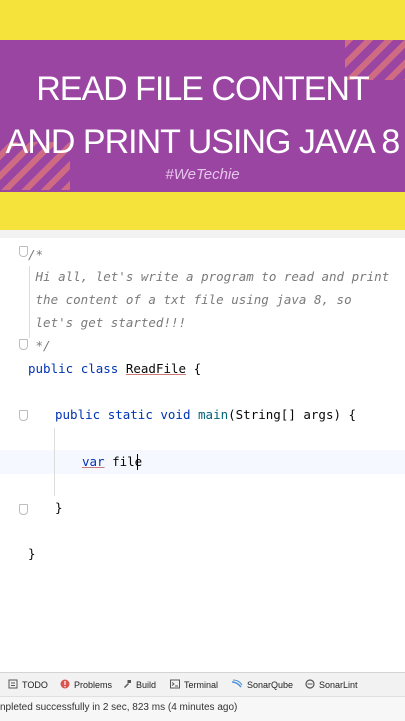 The width and height of the screenshot is (405, 721). What do you see at coordinates (130, 414) in the screenshot?
I see `keyword-static: static` at bounding box center [130, 414].